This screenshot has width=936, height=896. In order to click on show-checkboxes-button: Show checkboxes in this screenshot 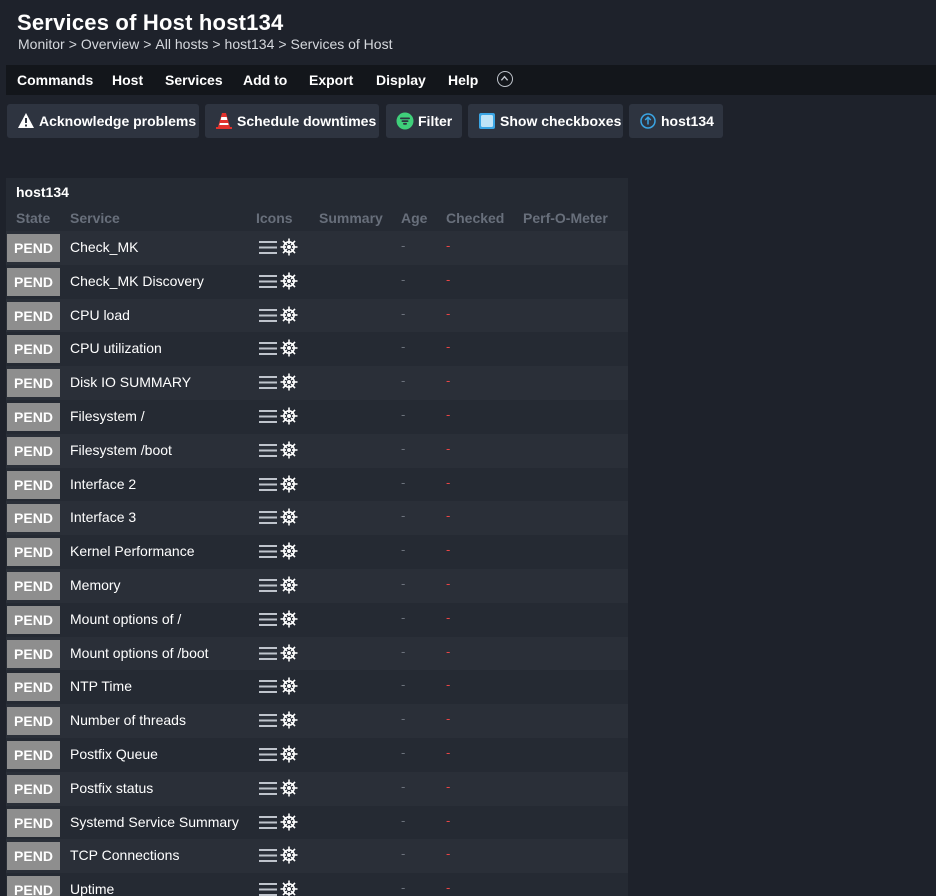, I will do `click(545, 121)`.